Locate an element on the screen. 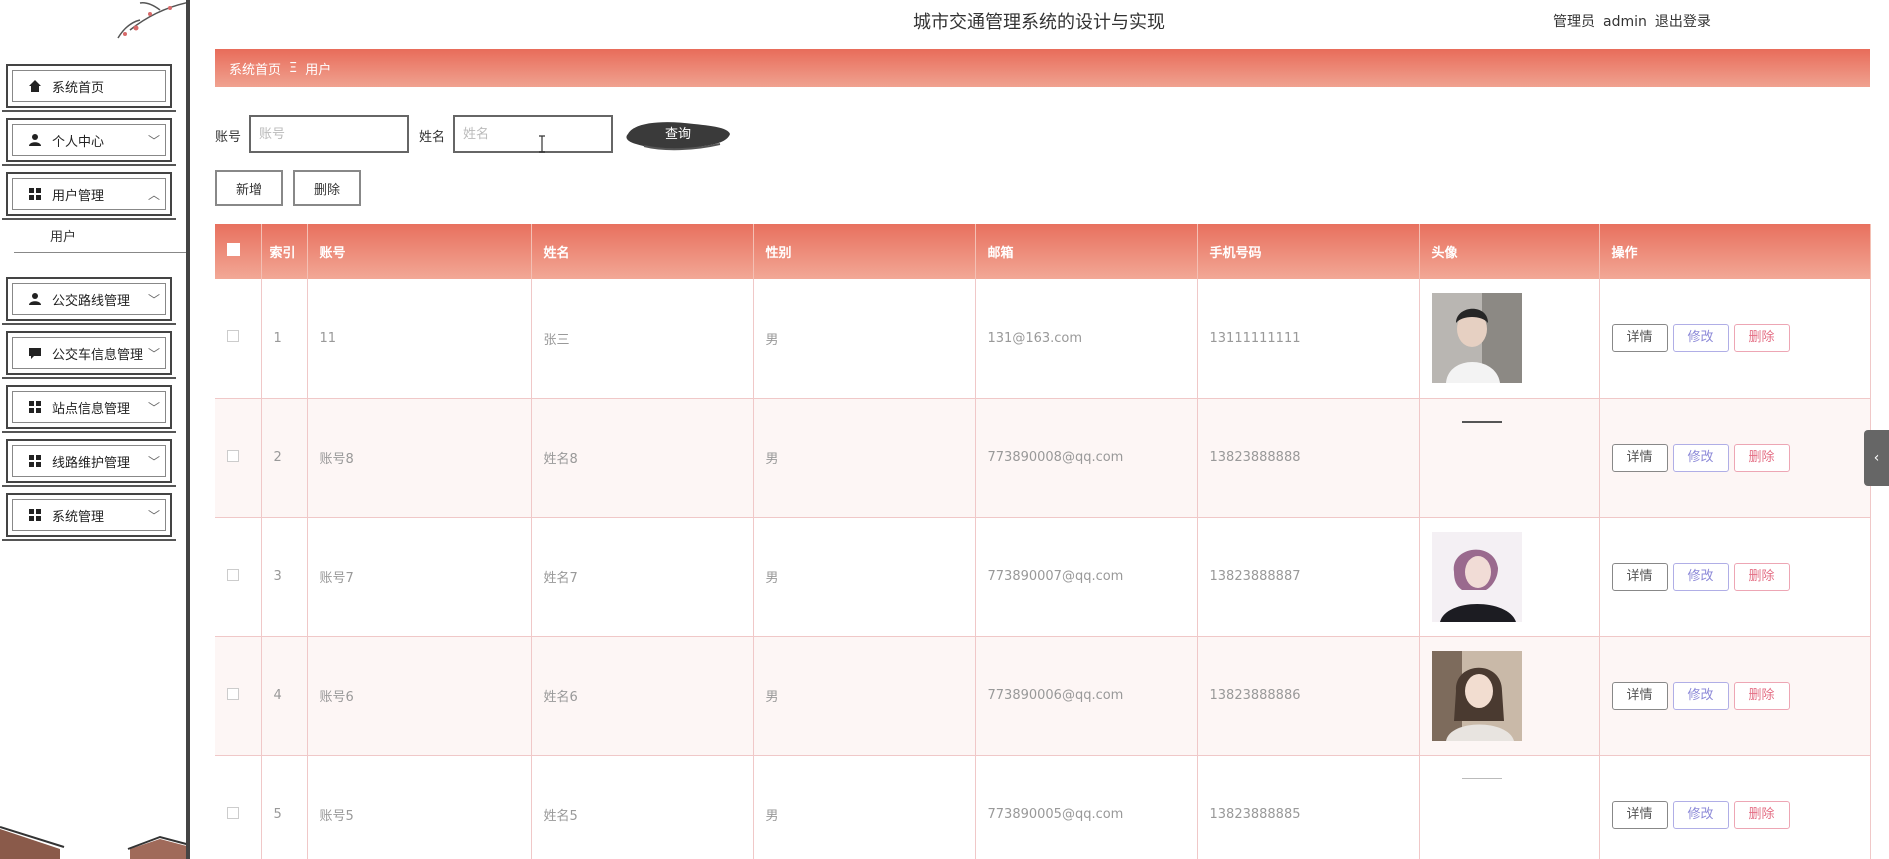  sidebar-subitem-user: 用户 is located at coordinates (63, 235).